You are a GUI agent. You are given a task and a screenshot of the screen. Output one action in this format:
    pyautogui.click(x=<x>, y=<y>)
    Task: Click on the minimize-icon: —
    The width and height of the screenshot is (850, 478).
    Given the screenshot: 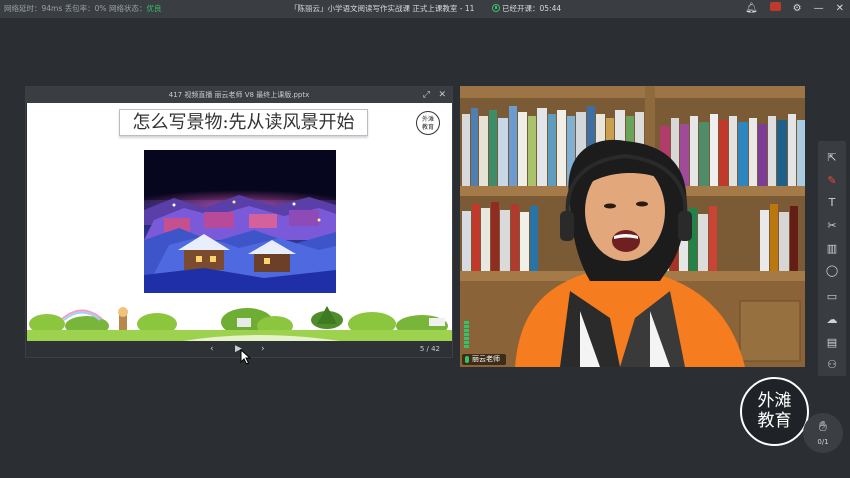 What is the action you would take?
    pyautogui.click(x=819, y=9)
    